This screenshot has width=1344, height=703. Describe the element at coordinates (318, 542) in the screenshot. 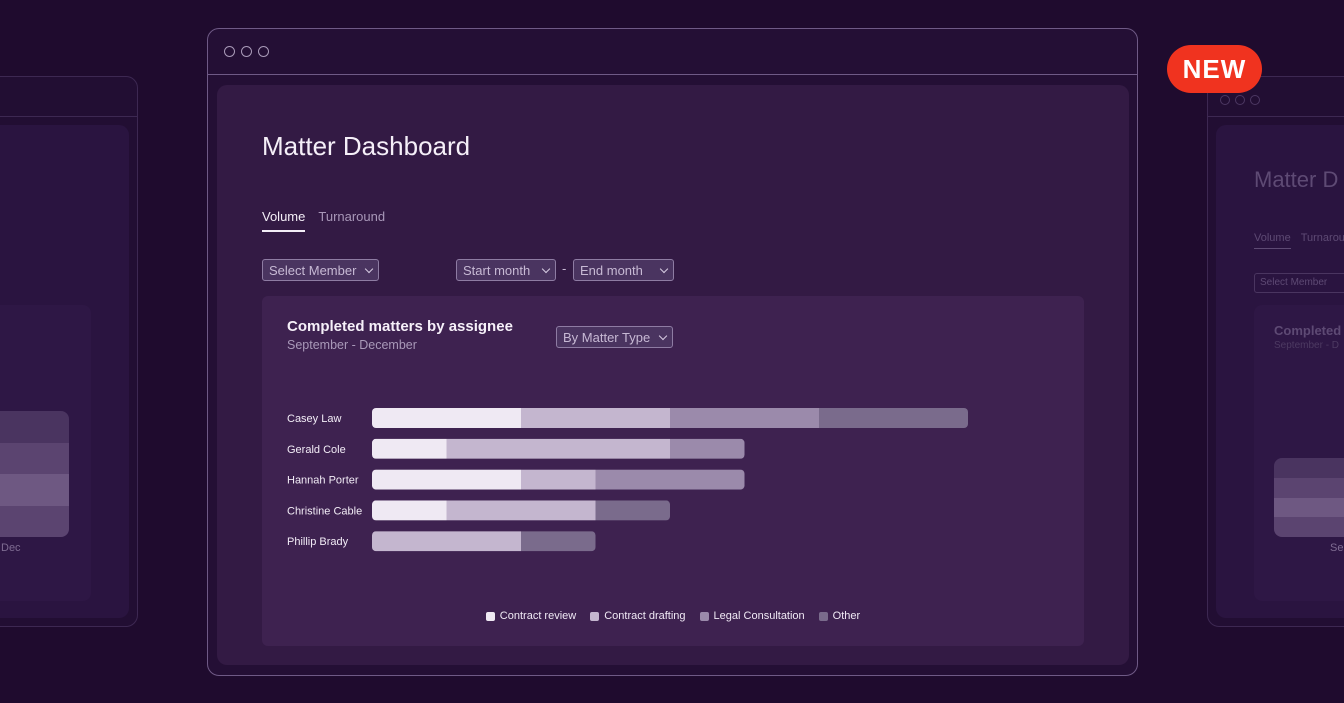

I see `category-label: Phillip Brady` at that location.